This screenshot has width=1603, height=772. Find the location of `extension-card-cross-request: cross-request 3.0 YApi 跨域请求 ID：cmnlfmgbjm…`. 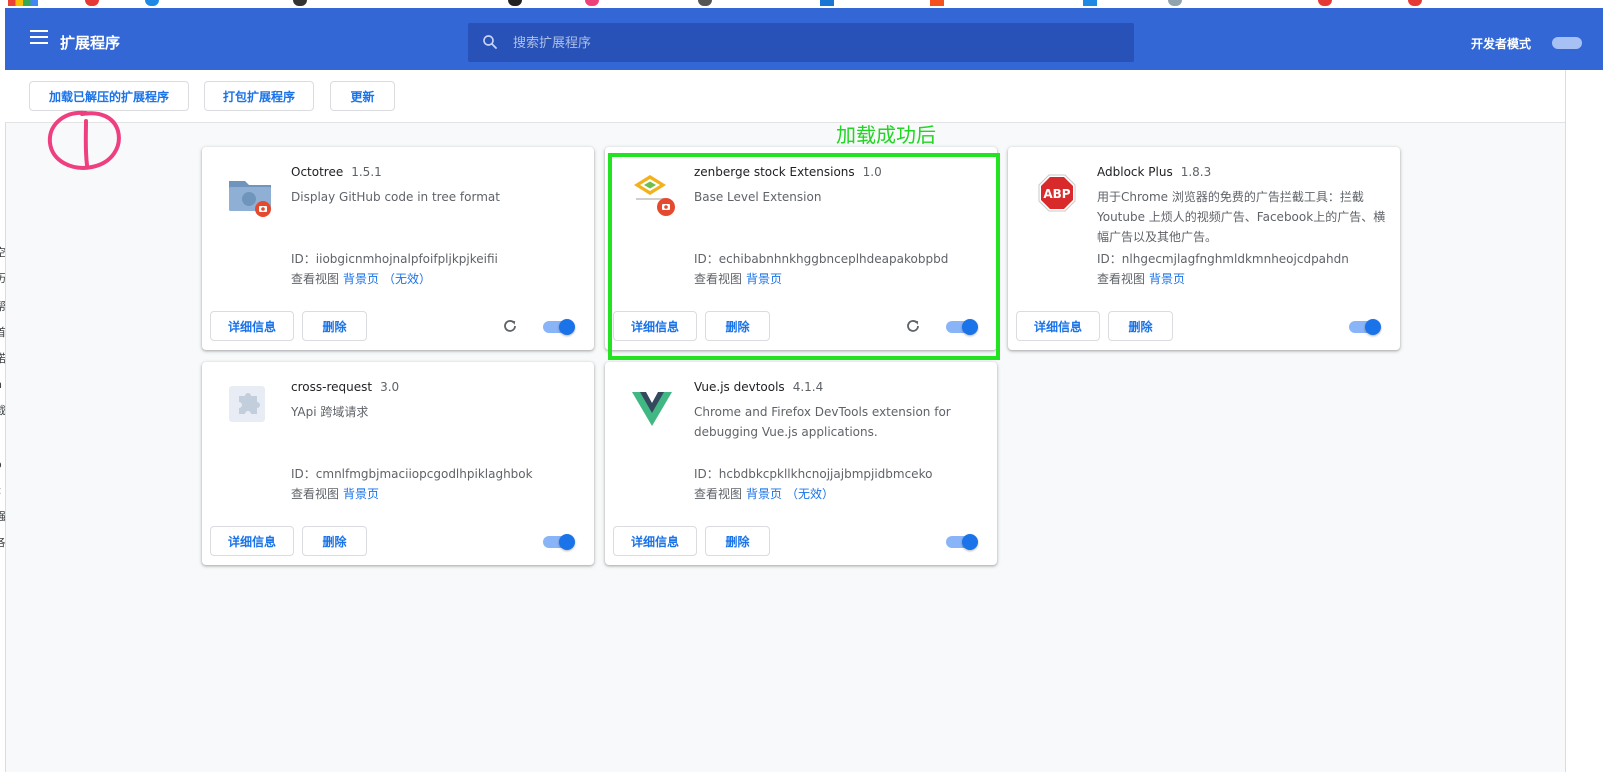

extension-card-cross-request: cross-request 3.0 YApi 跨域请求 ID：cmnlfmgbjm… is located at coordinates (398, 463).